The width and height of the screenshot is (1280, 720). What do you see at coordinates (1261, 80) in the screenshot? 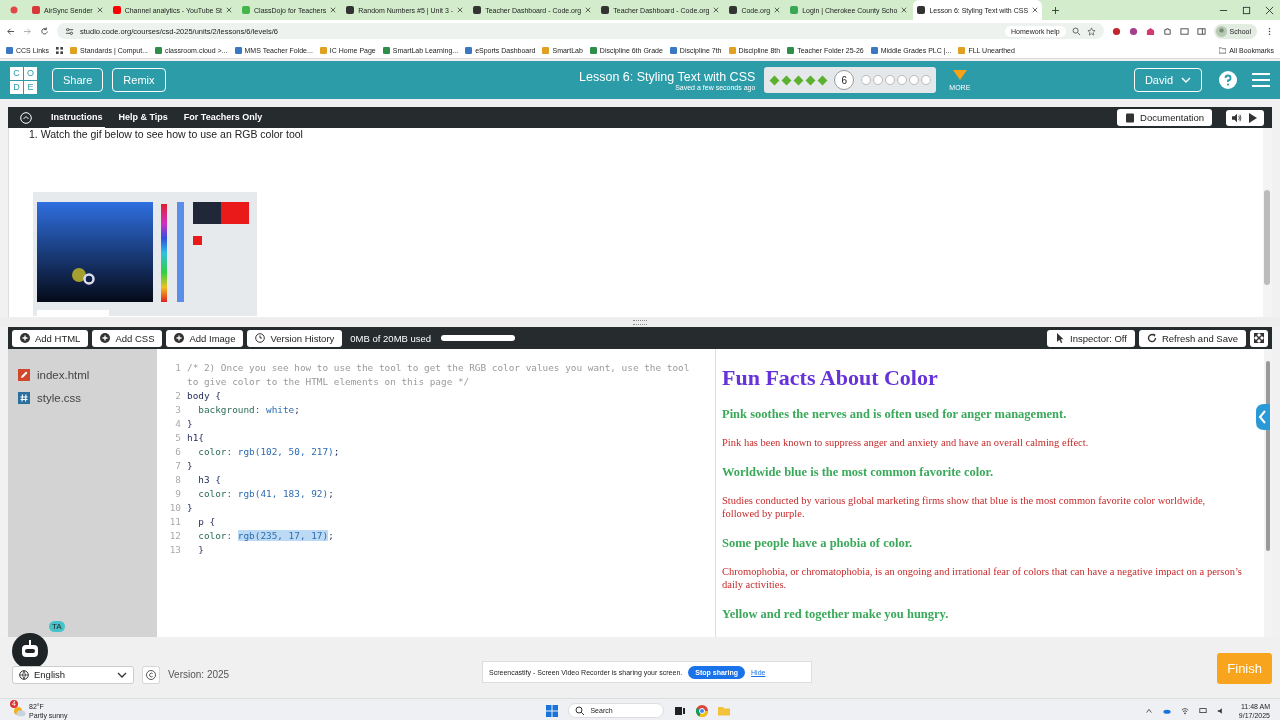
I see `menu-icon` at bounding box center [1261, 80].